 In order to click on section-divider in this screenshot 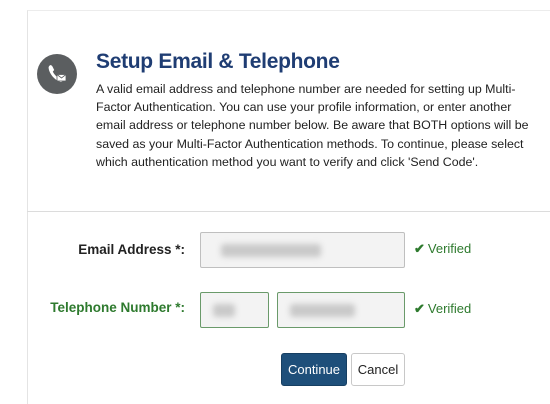, I will do `click(288, 211)`.